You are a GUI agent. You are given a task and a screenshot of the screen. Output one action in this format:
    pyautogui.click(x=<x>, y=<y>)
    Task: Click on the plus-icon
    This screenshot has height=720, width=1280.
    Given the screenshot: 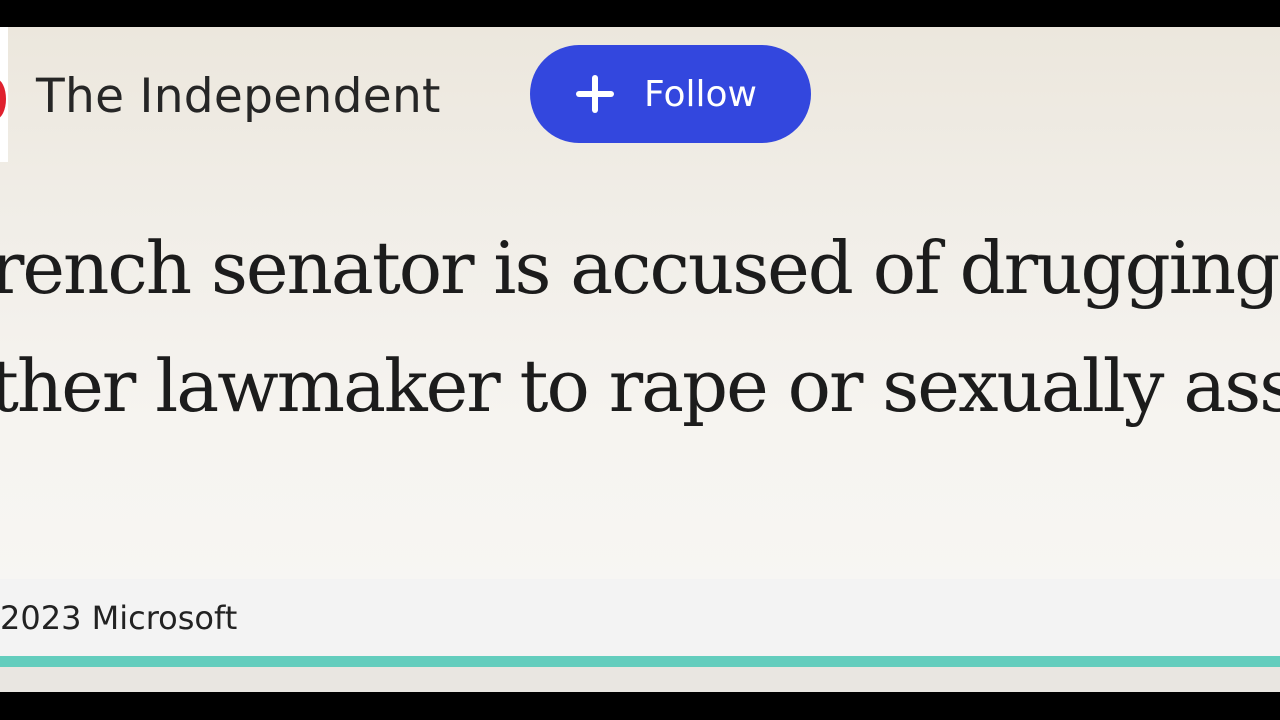 What is the action you would take?
    pyautogui.click(x=595, y=94)
    